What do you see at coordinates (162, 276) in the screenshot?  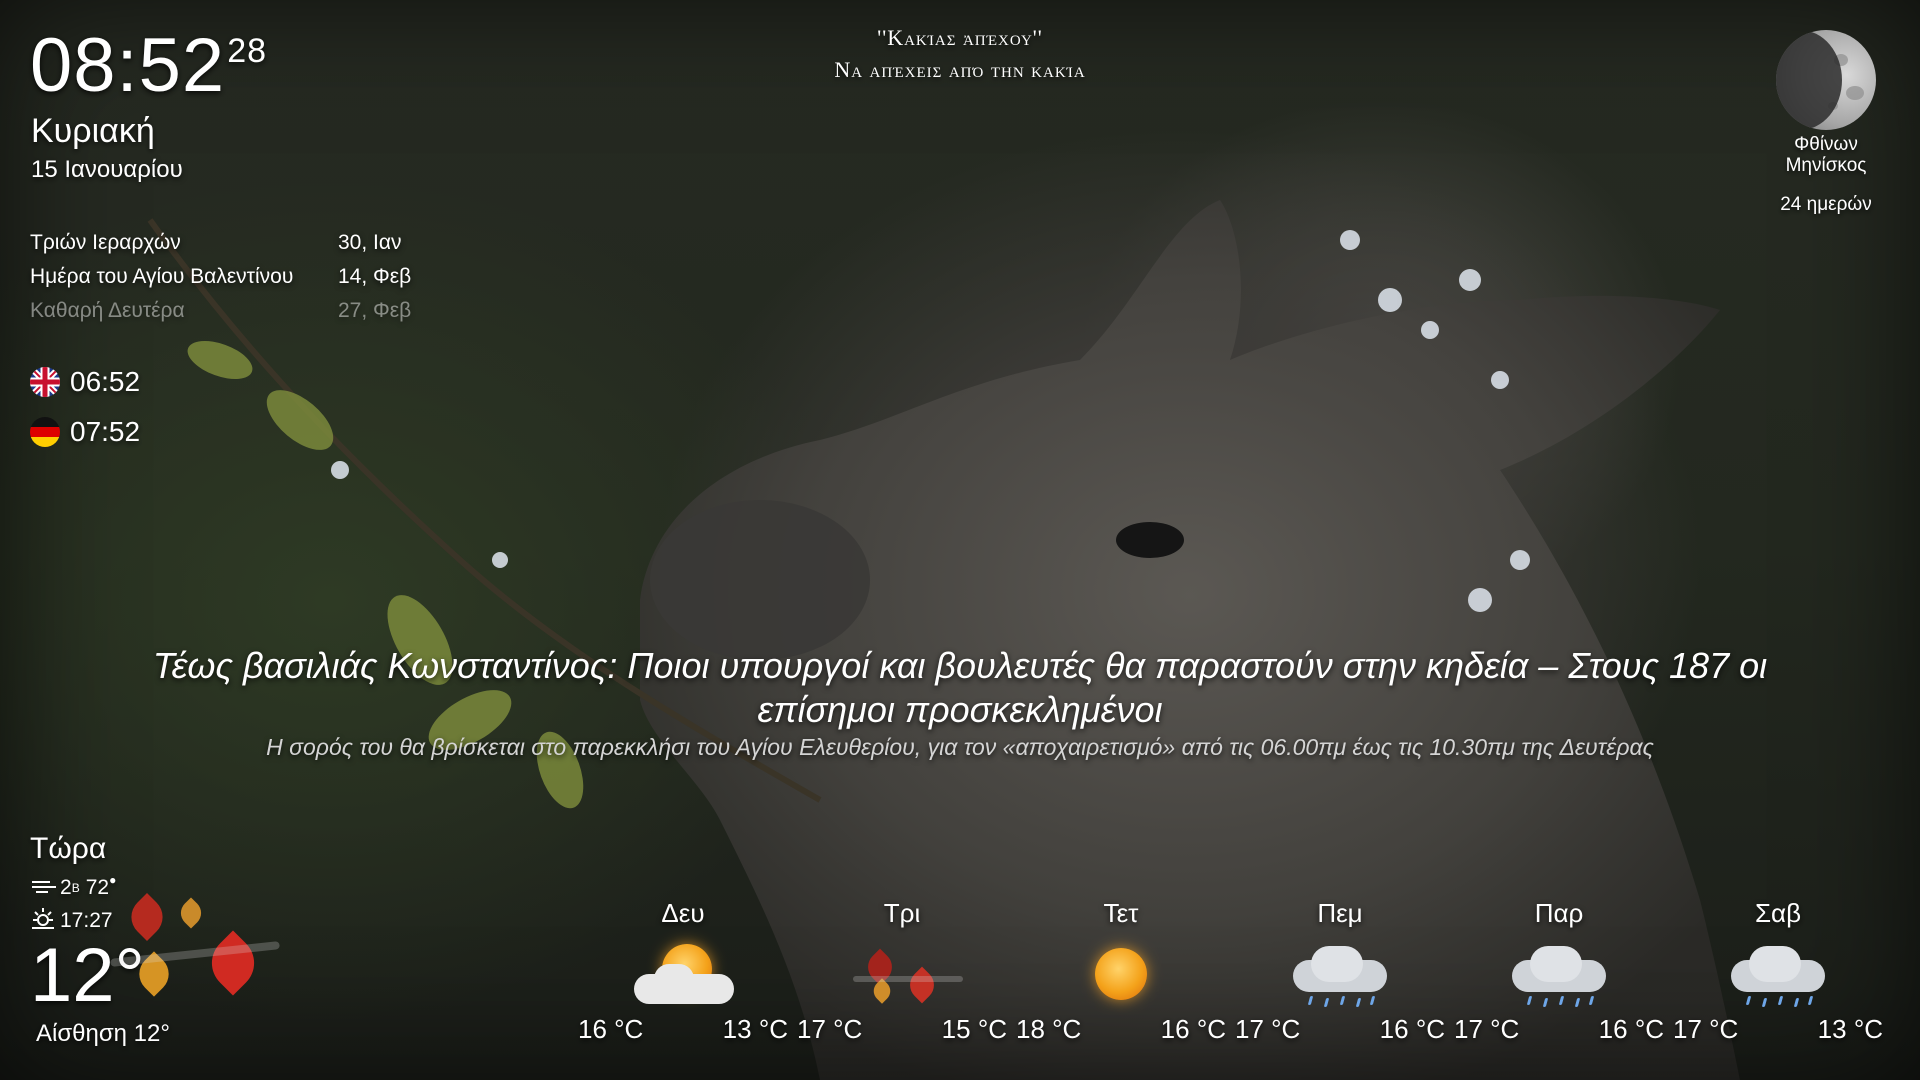 I see `holiday-name: Ημέρα του Αγίου Βαλεντίνου` at bounding box center [162, 276].